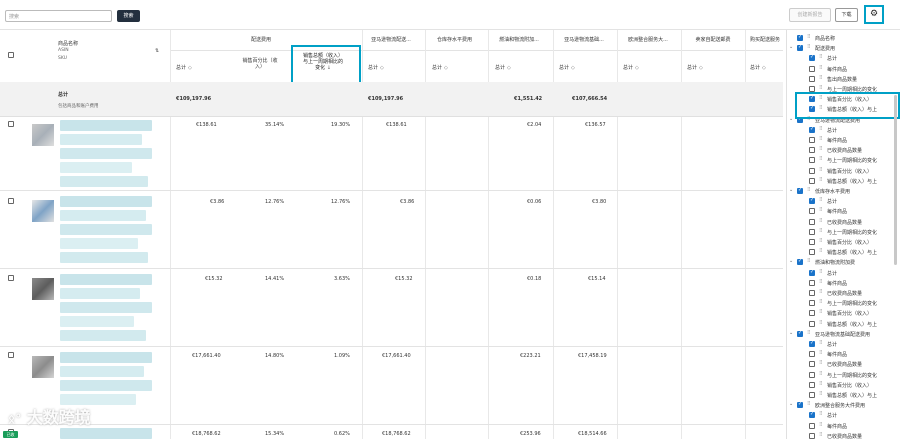 The image size is (900, 439). I want to click on subheader-sales-pct: 销售百分比（收入）, so click(260, 64).